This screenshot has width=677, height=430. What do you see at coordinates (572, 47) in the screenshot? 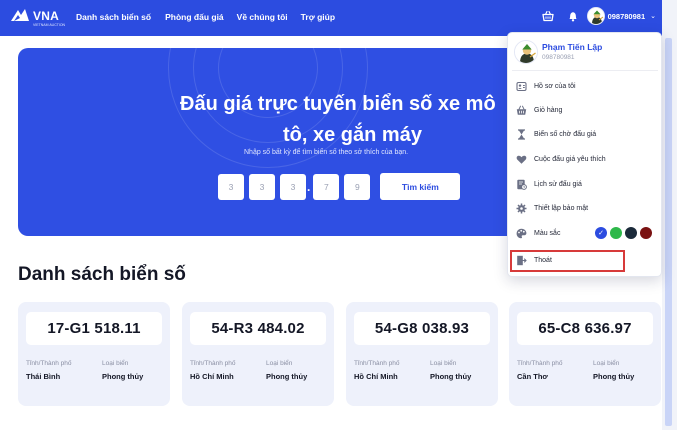
I see `user-name: Phạm Tiến Lập` at bounding box center [572, 47].